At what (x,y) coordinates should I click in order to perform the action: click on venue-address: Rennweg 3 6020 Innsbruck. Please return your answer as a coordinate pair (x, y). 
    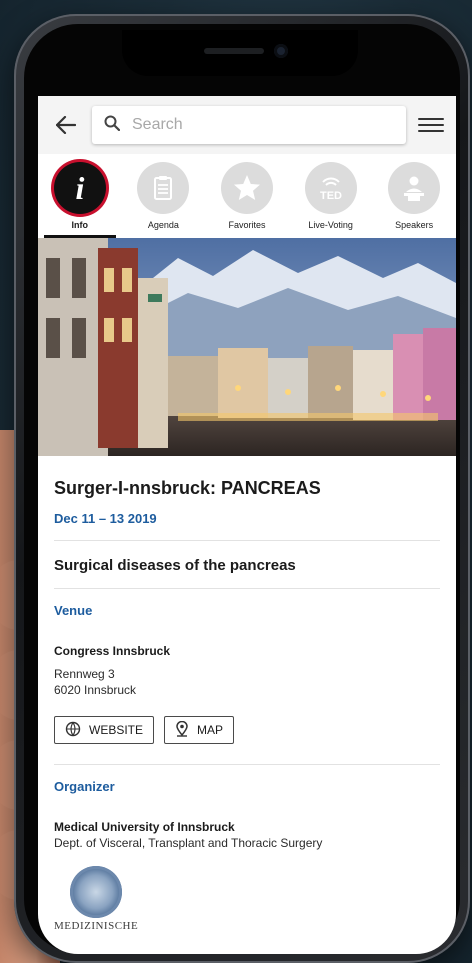
    Looking at the image, I should click on (247, 682).